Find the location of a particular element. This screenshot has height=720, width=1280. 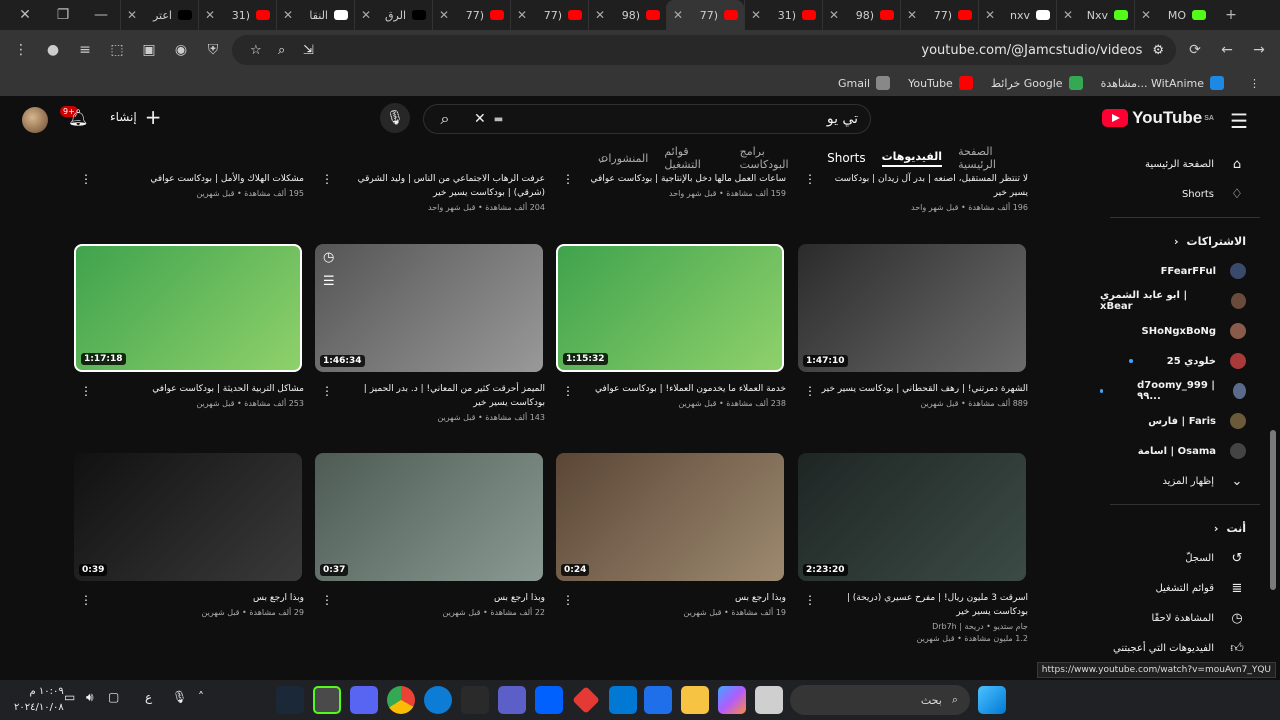

folder-icon is located at coordinates (695, 700).